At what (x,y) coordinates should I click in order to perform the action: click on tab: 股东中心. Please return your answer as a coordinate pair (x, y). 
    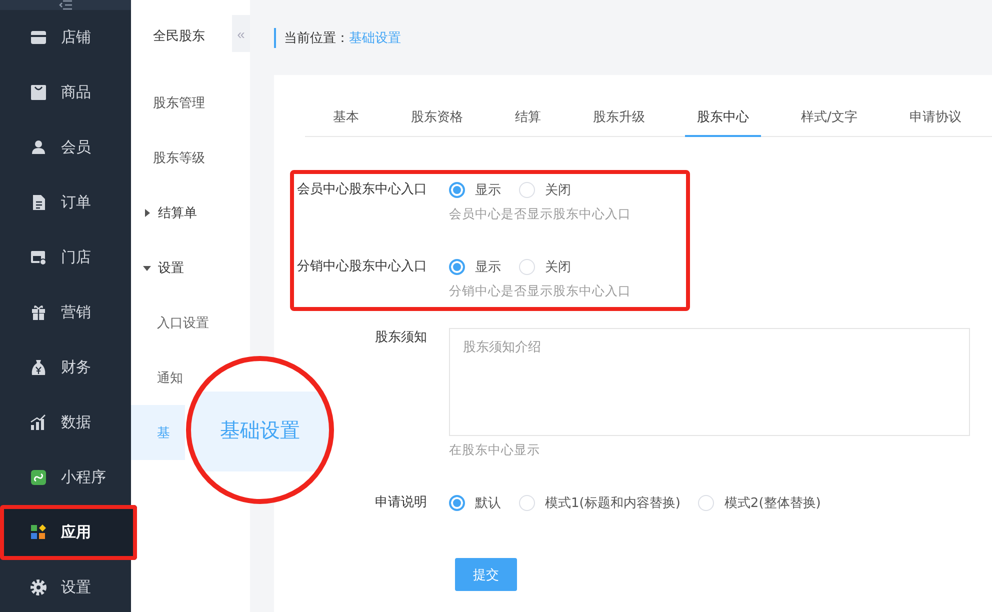
    Looking at the image, I should click on (723, 118).